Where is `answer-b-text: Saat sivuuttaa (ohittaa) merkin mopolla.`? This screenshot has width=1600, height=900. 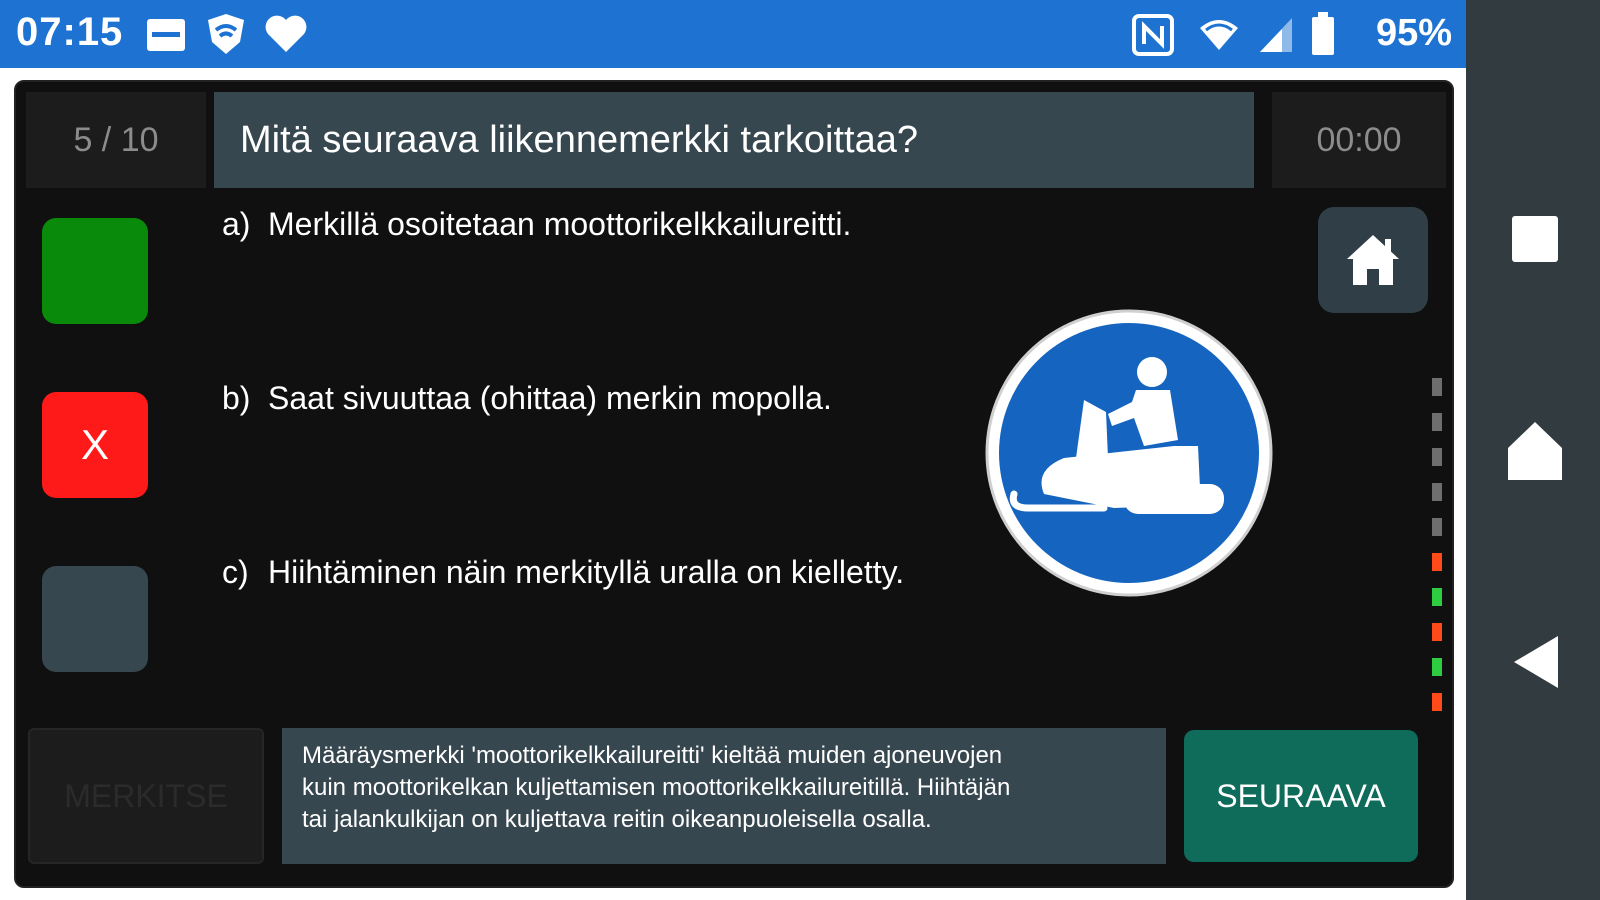
answer-b-text: Saat sivuuttaa (ohittaa) merkin mopolla. is located at coordinates (550, 398).